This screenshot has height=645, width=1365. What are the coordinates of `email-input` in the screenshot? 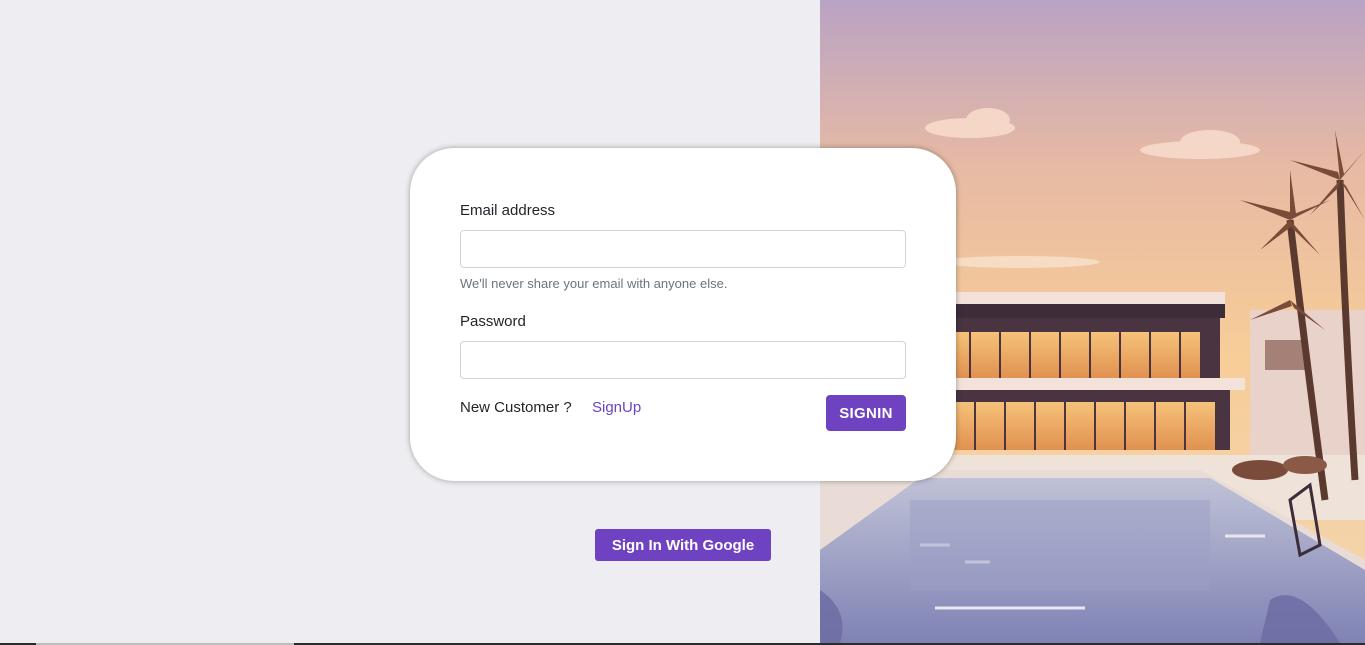 It's located at (683, 249).